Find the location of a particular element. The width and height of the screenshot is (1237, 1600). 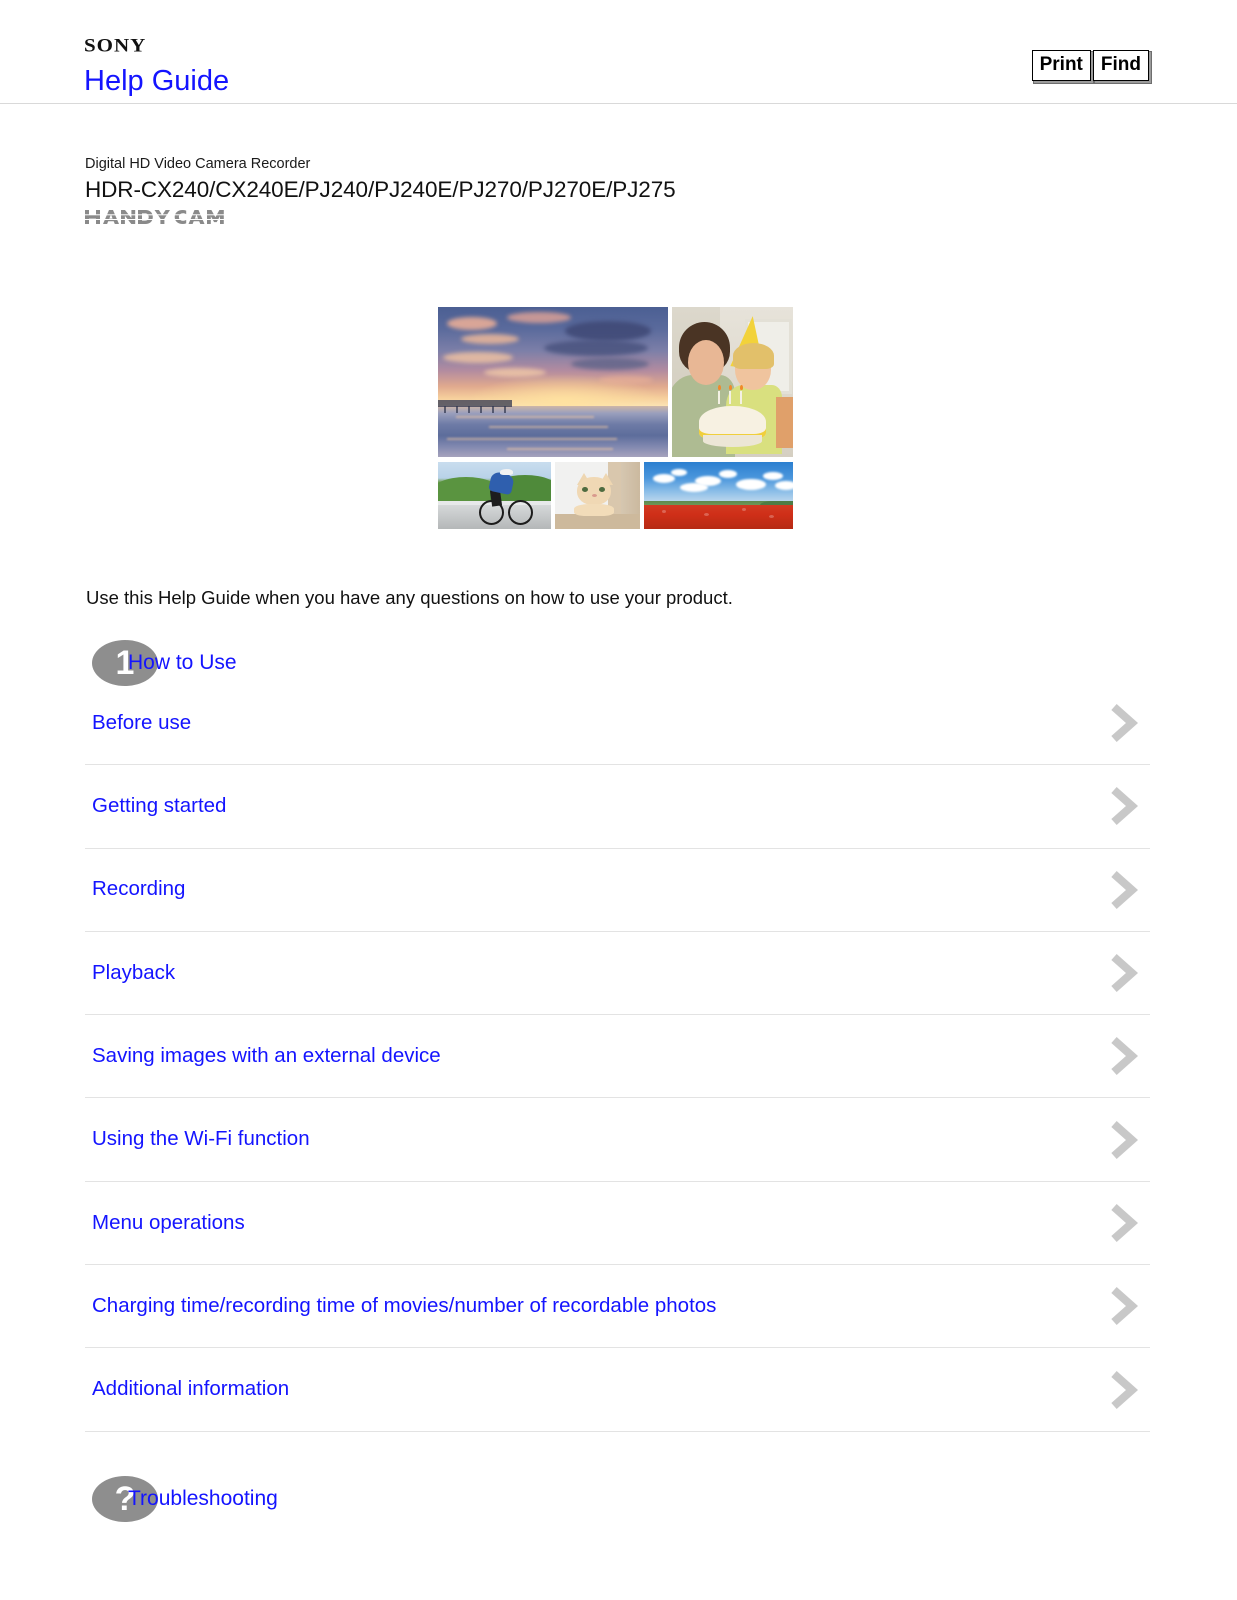

link-getting-started: Getting started is located at coordinates (155, 806).